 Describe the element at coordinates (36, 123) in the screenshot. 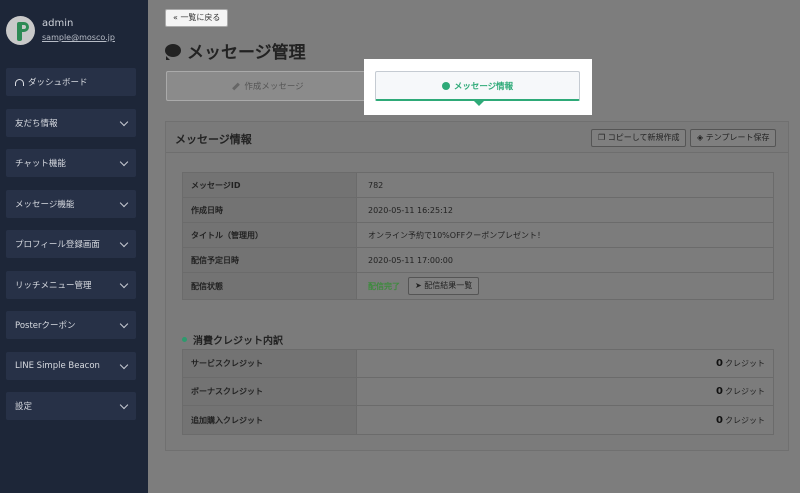

I see `sidebar-item-label: 友だち情報` at that location.